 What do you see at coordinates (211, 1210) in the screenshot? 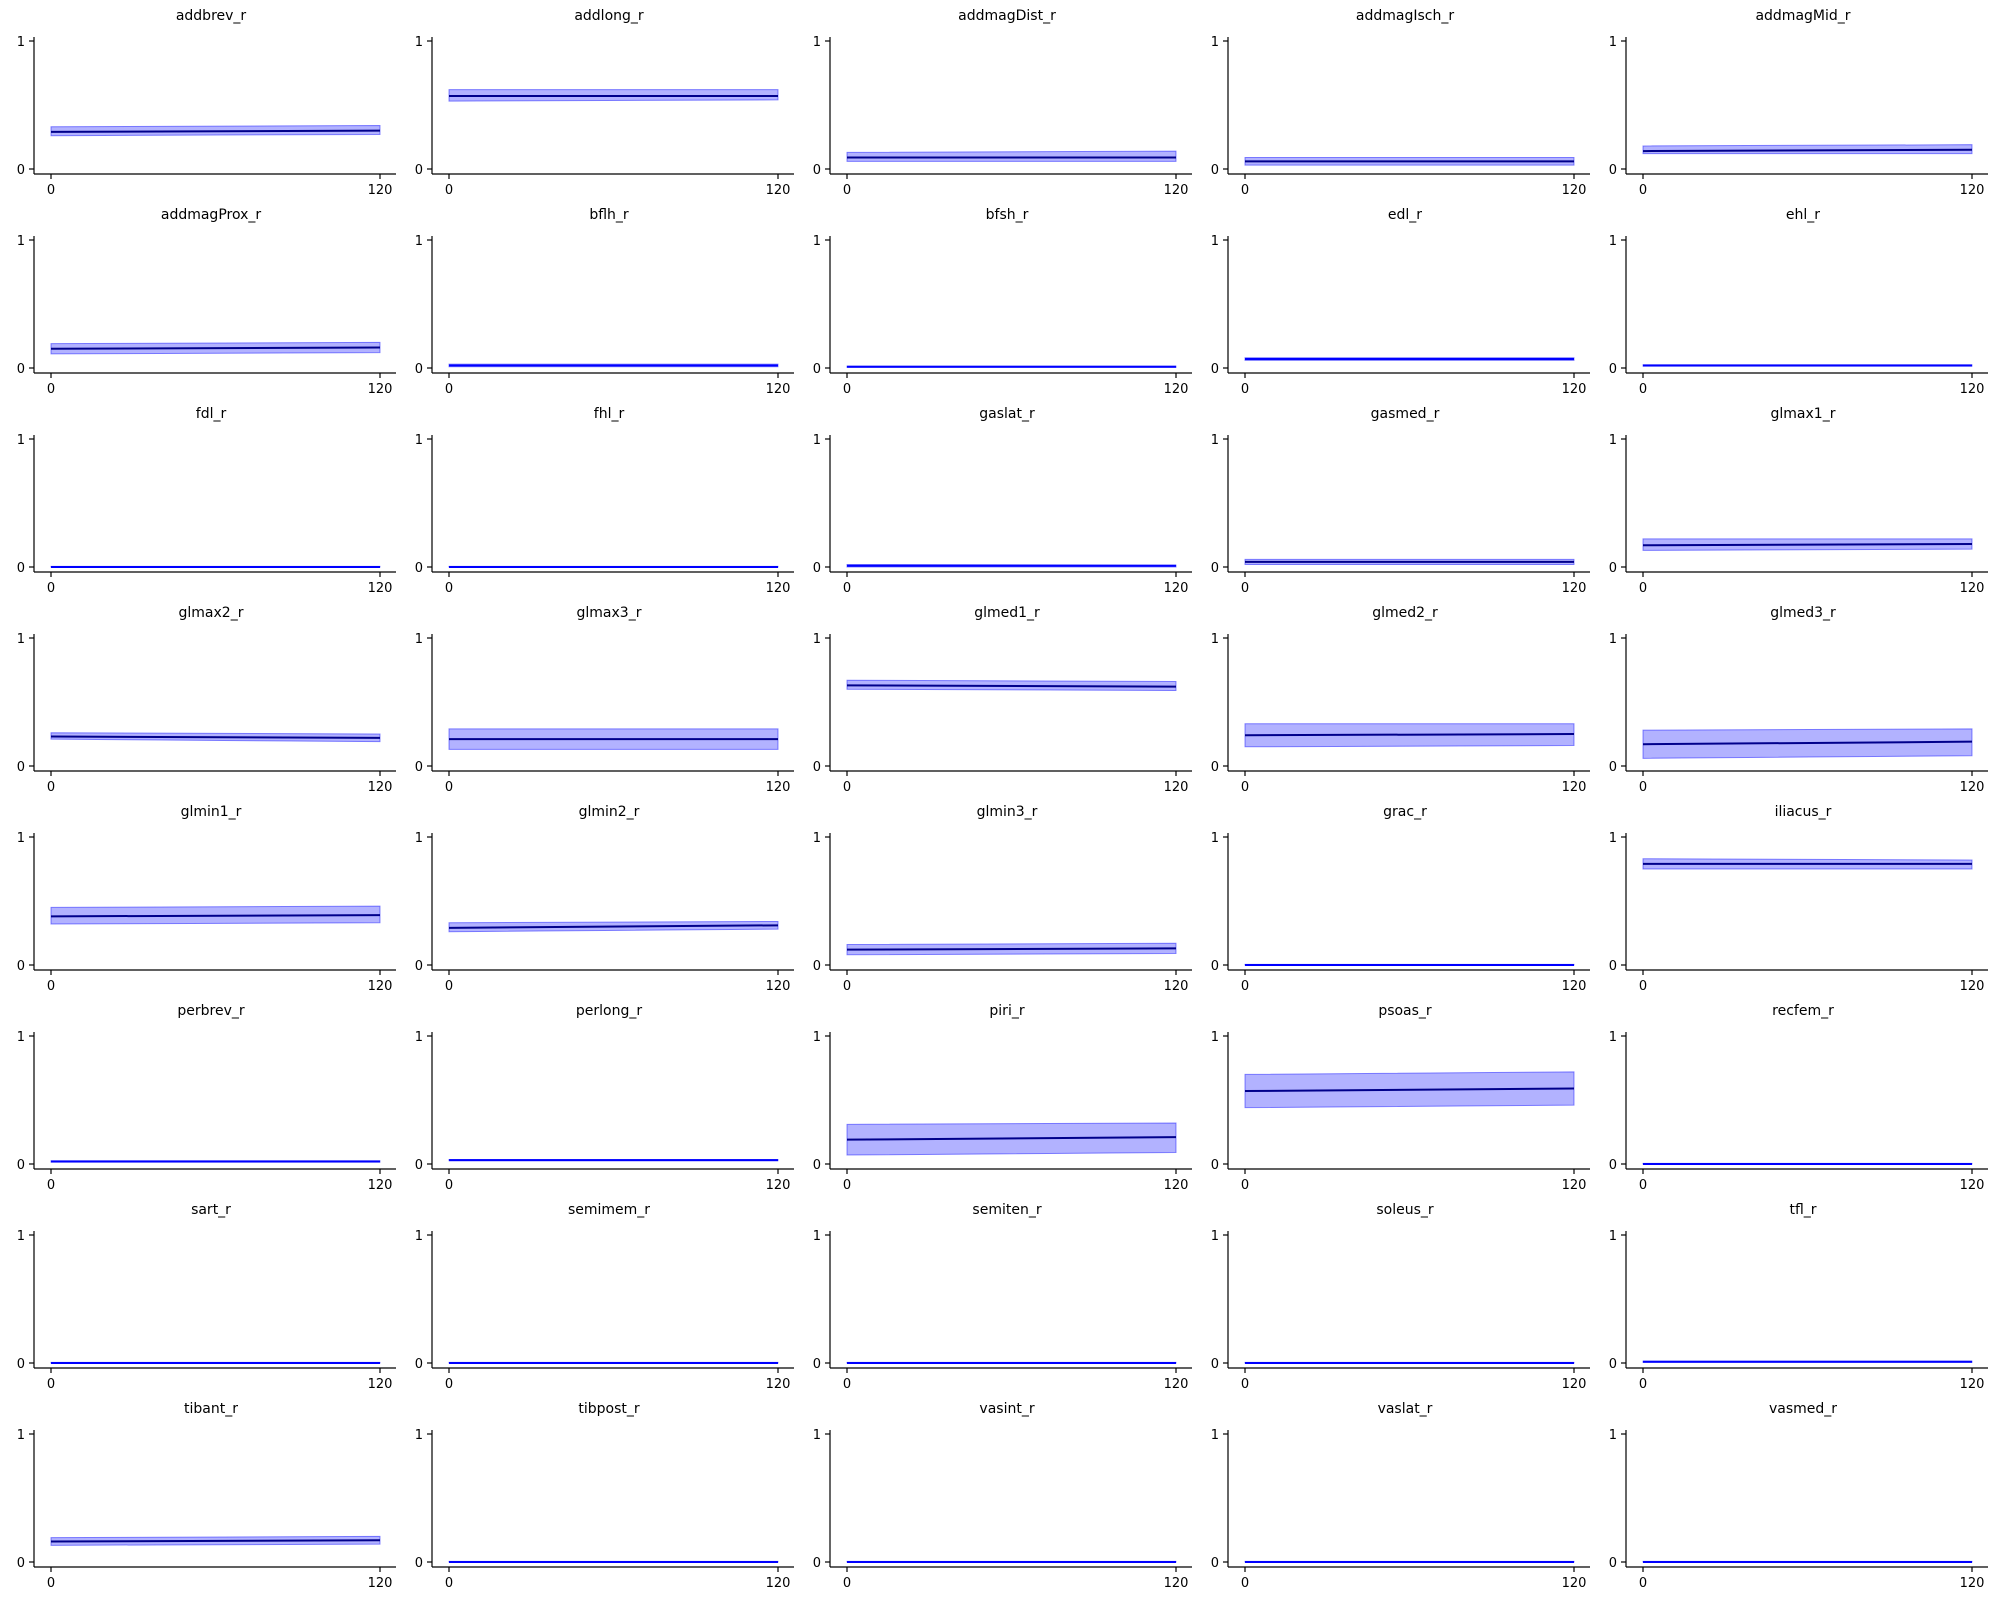
I see `panel-title: sart_r` at bounding box center [211, 1210].